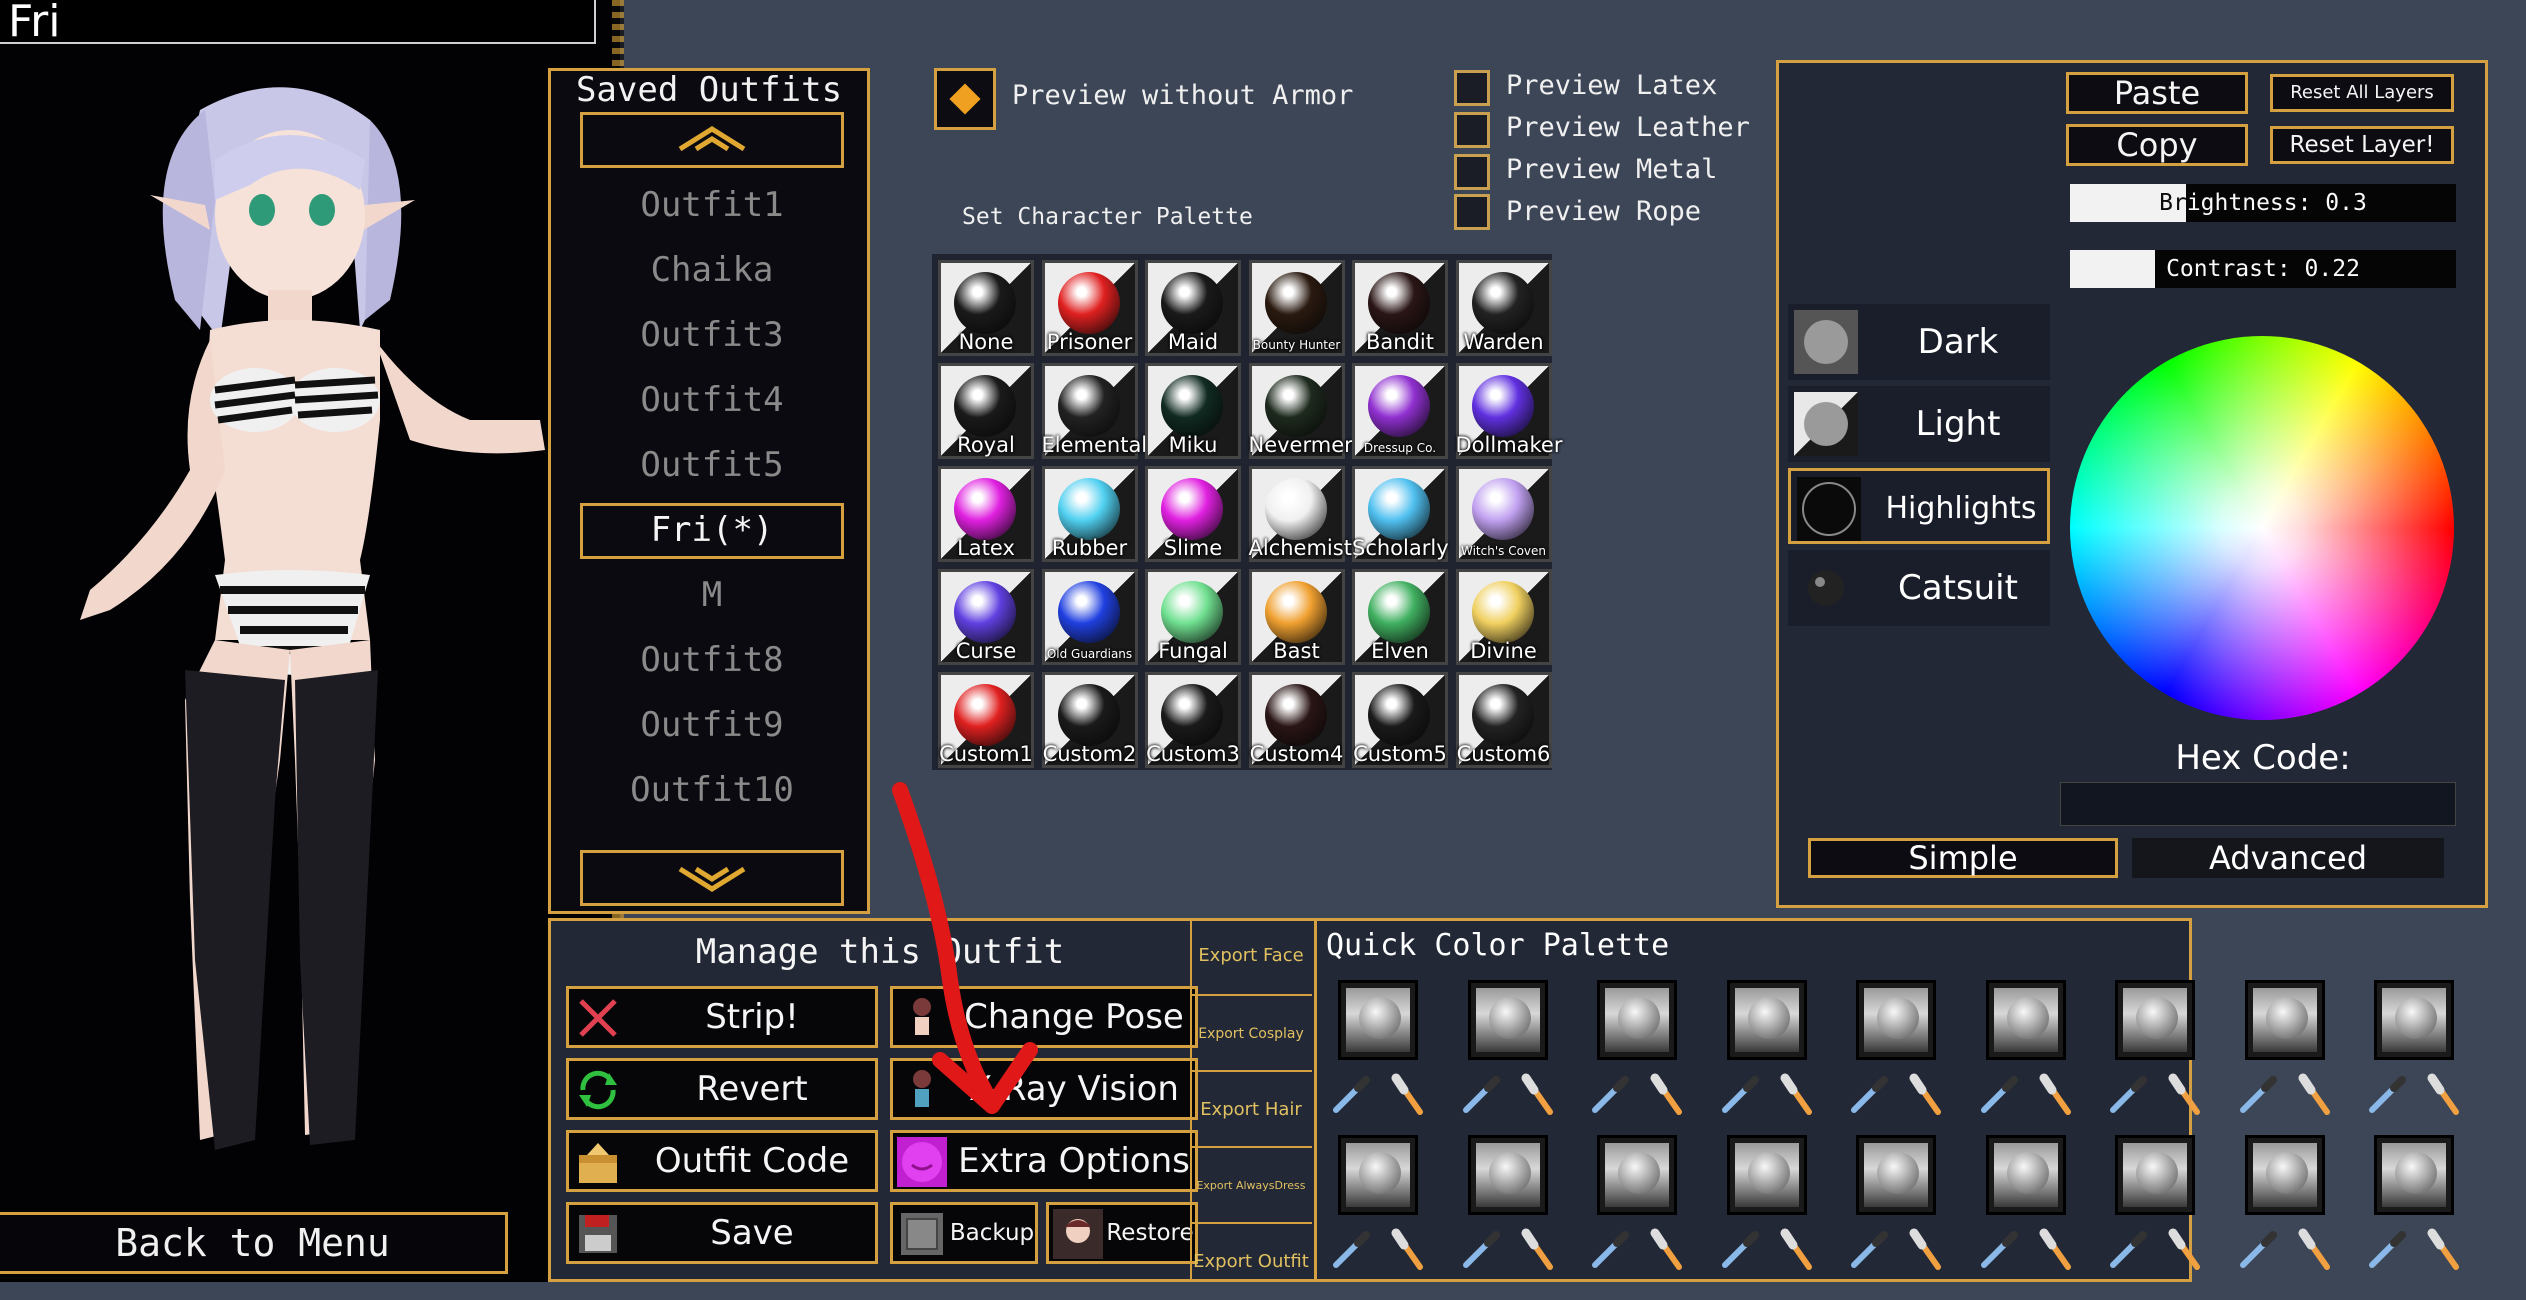 The image size is (2526, 1300). I want to click on hex-code-input, so click(2258, 804).